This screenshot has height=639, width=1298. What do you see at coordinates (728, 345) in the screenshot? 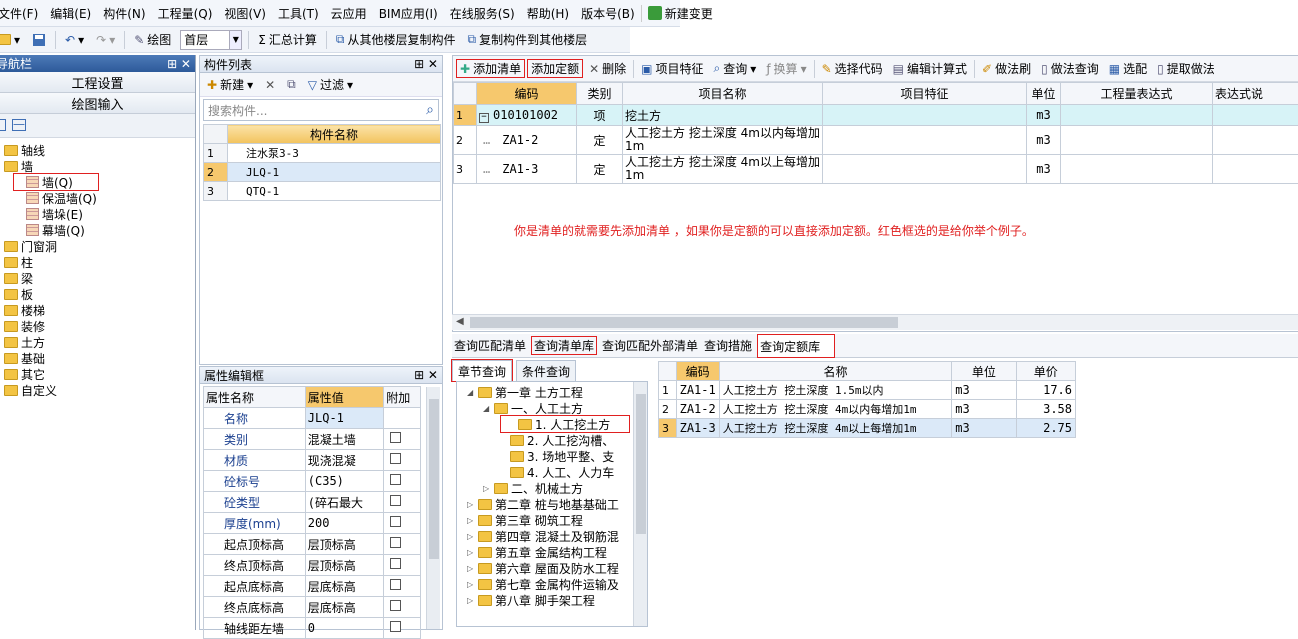
I see `tab-measures: 查询措施` at bounding box center [728, 345].